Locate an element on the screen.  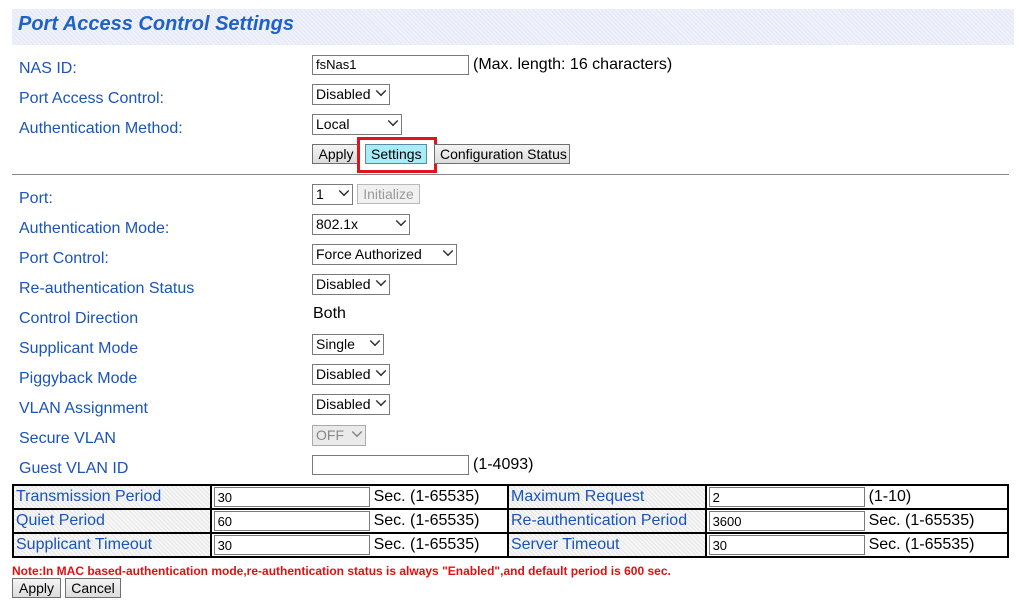
reauth-period-cell: 3600 Sec. (1-65535) is located at coordinates (857, 521).